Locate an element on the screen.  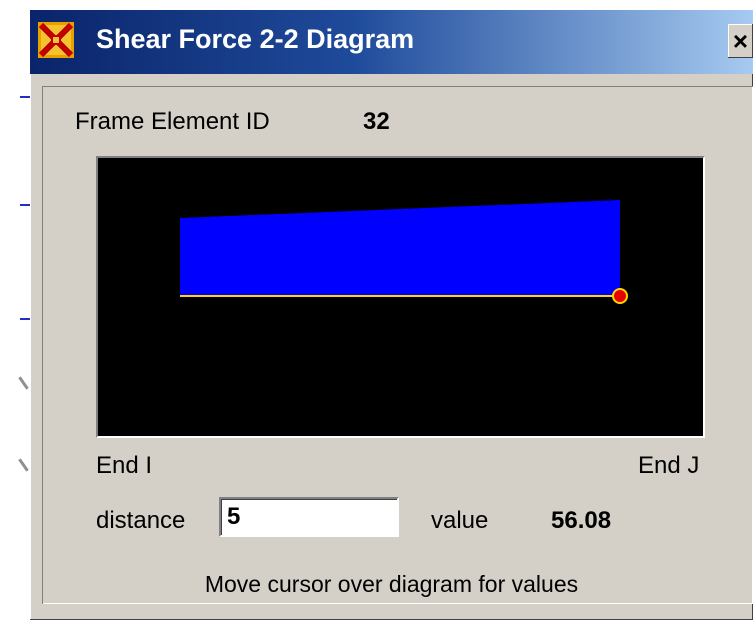
cursor-marker is located at coordinates (620, 296).